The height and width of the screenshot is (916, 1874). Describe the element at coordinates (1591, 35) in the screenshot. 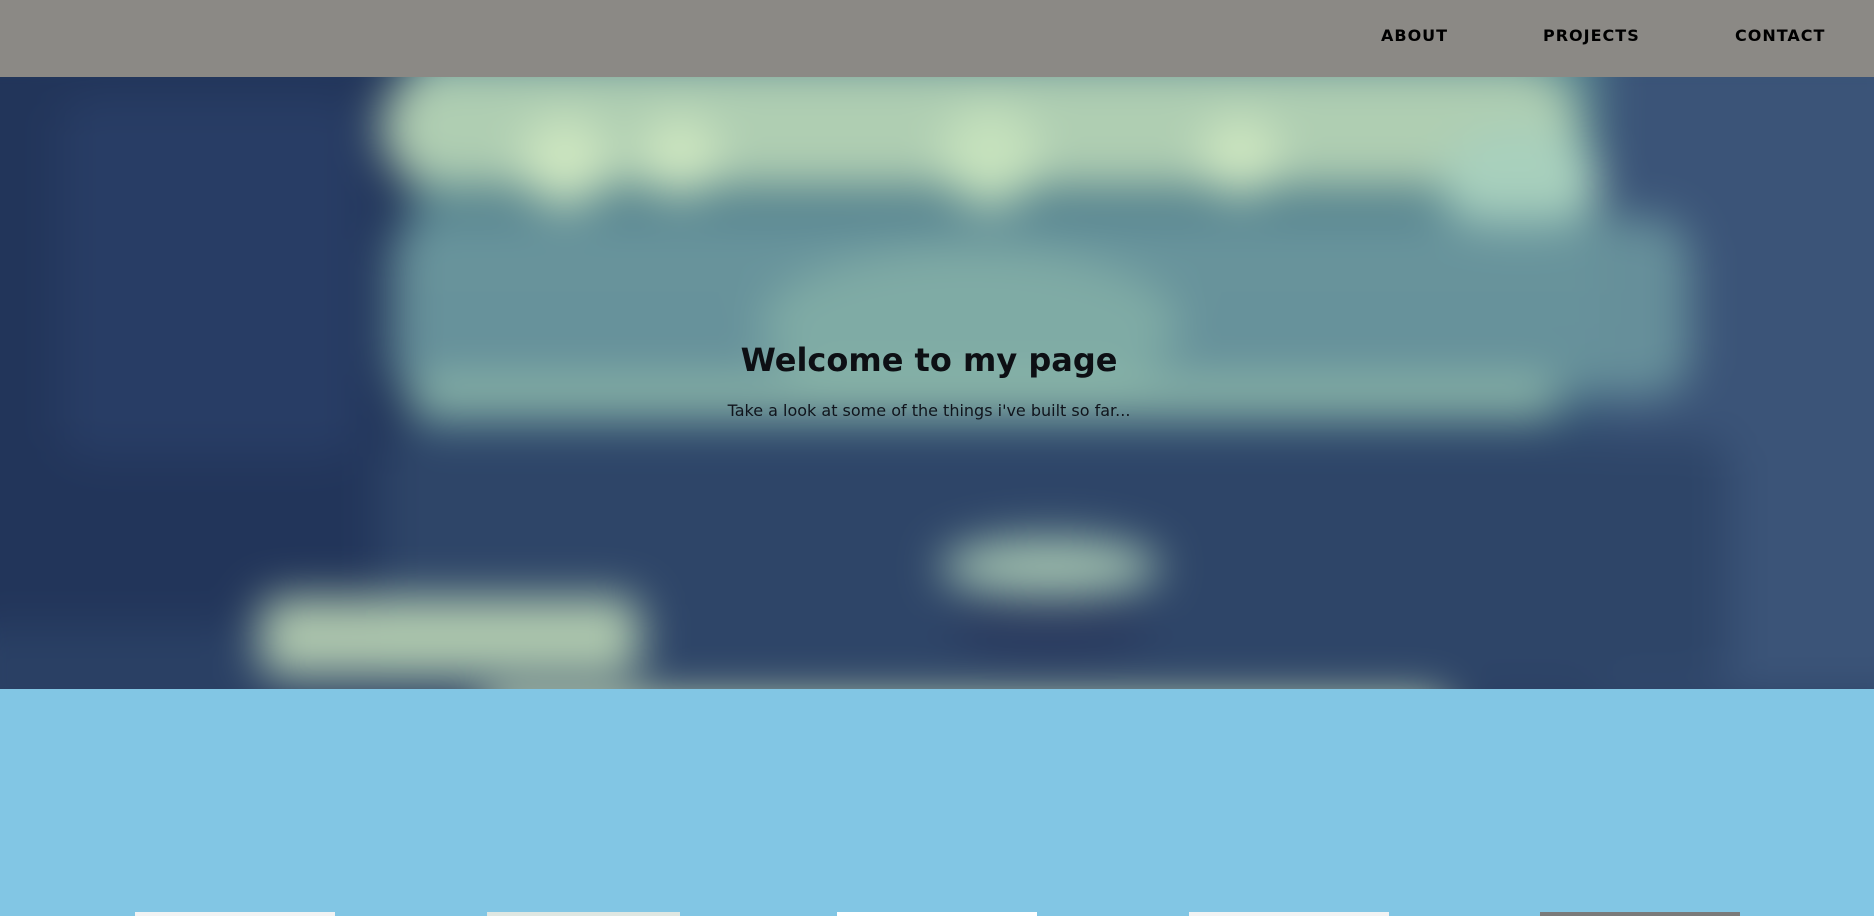

I see `nav-link-projects: PROJECTS` at that location.